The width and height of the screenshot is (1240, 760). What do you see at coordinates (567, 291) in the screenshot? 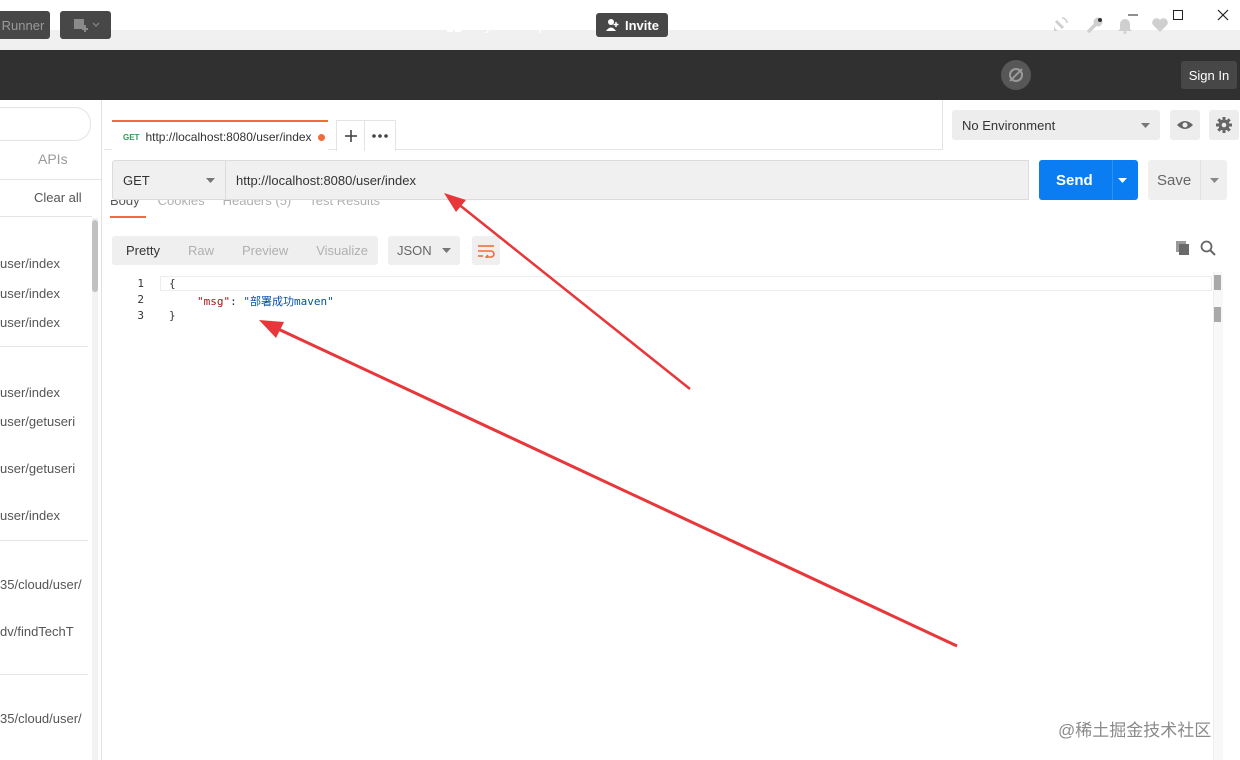
I see `annotation-arrow` at bounding box center [567, 291].